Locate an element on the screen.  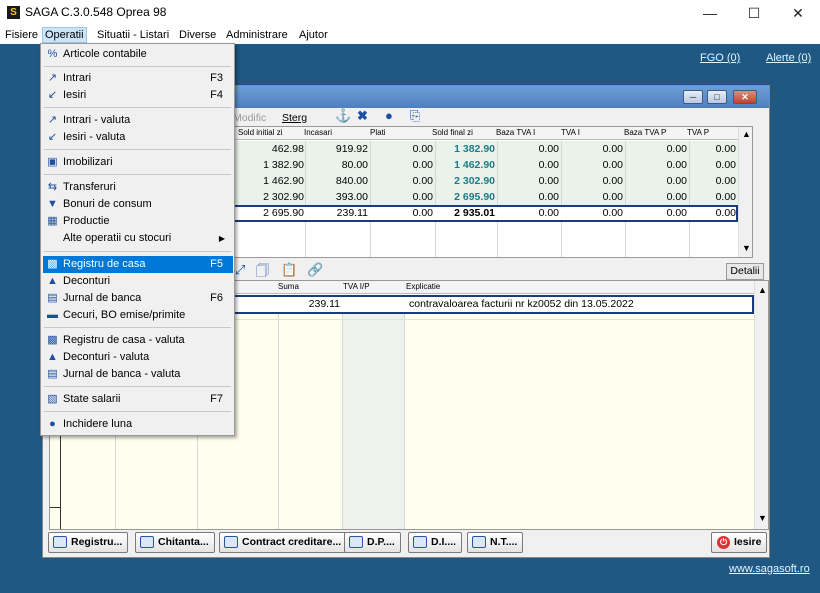
menu-item-cecuri: ▬ Cecuri, BO emise/primite is located at coordinates (138, 315).